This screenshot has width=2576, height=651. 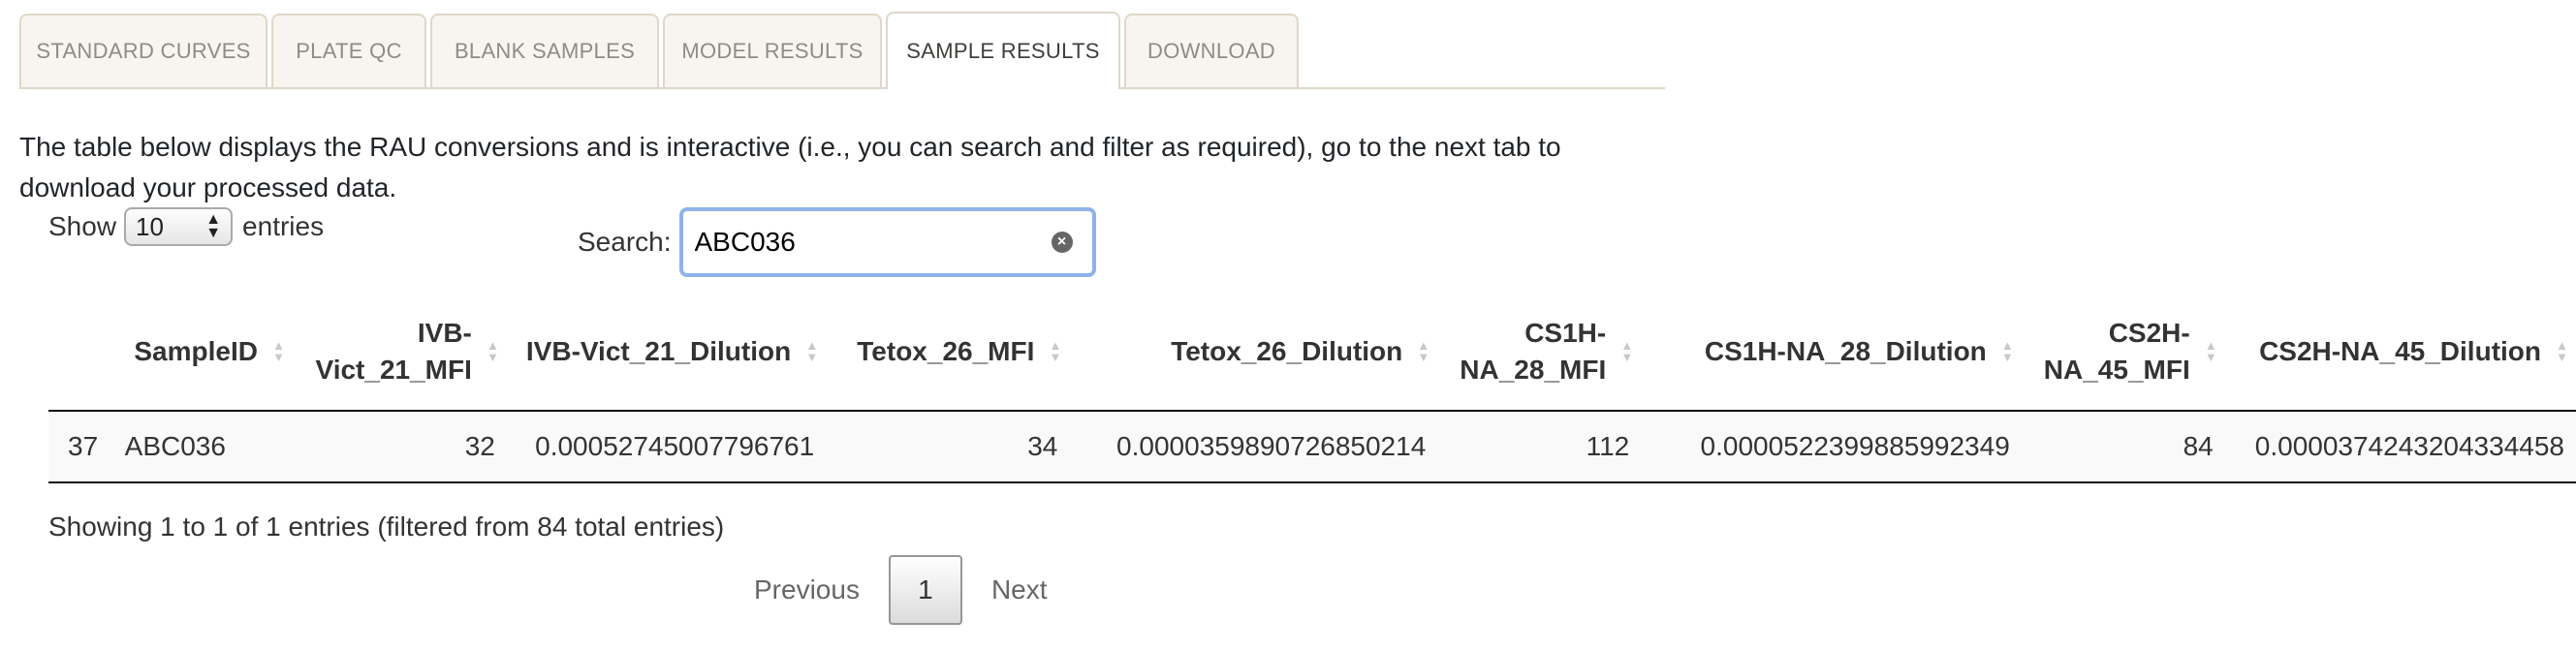 What do you see at coordinates (80, 352) in the screenshot?
I see `col-header-index` at bounding box center [80, 352].